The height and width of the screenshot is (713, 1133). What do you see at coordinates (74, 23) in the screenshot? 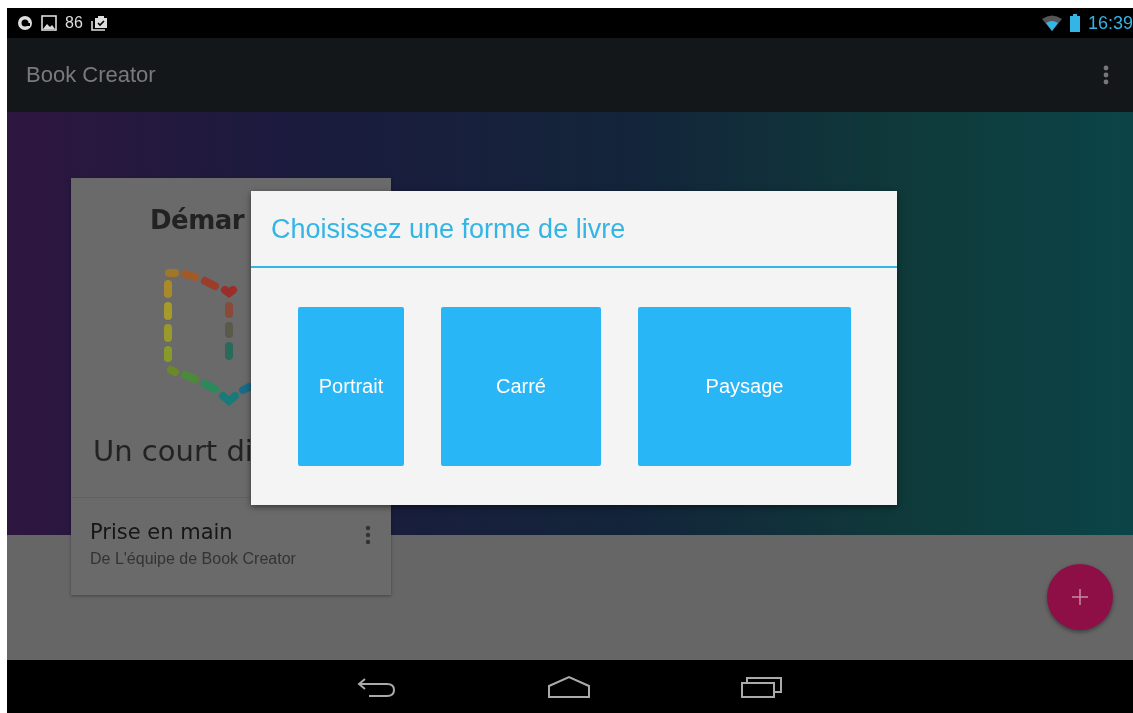
I see `notification-count: 86` at bounding box center [74, 23].